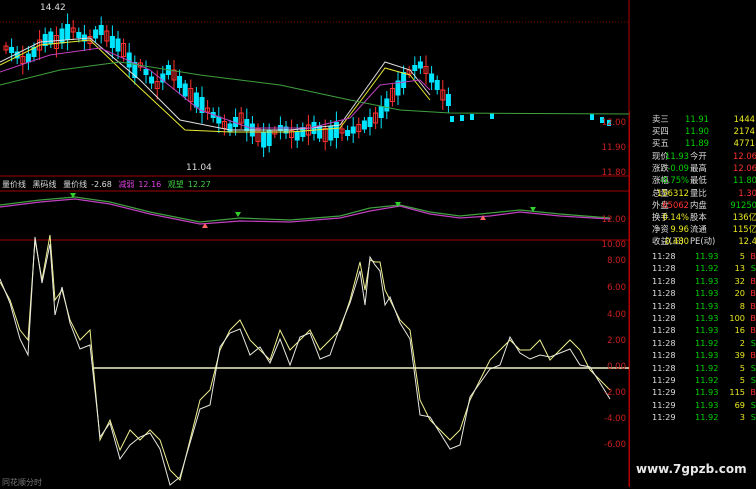 The height and width of the screenshot is (489, 756). Describe the element at coordinates (693, 256) in the screenshot. I see `tick-row: 11:28 11.93 5 B` at that location.